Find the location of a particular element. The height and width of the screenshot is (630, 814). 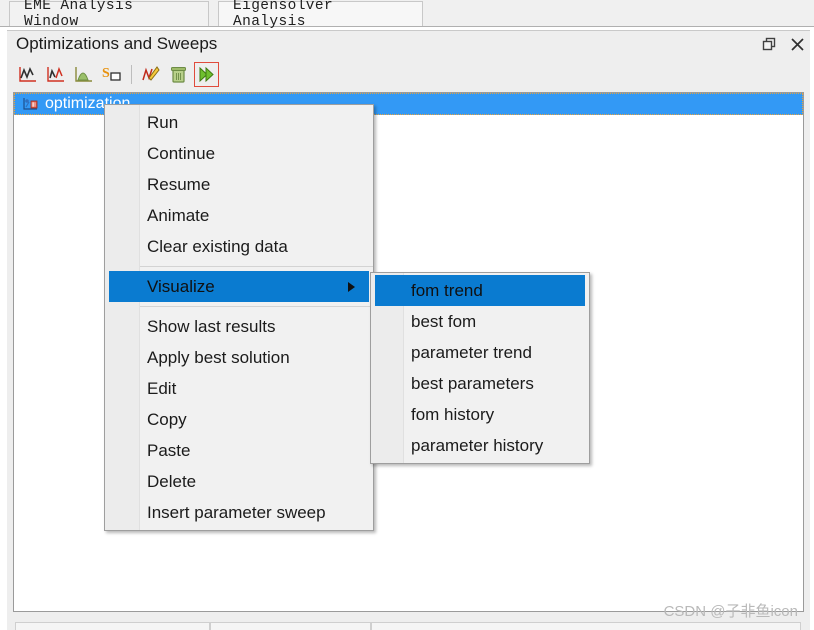

tab-eme-analysis-window: EME Analysis Window is located at coordinates (109, 15).